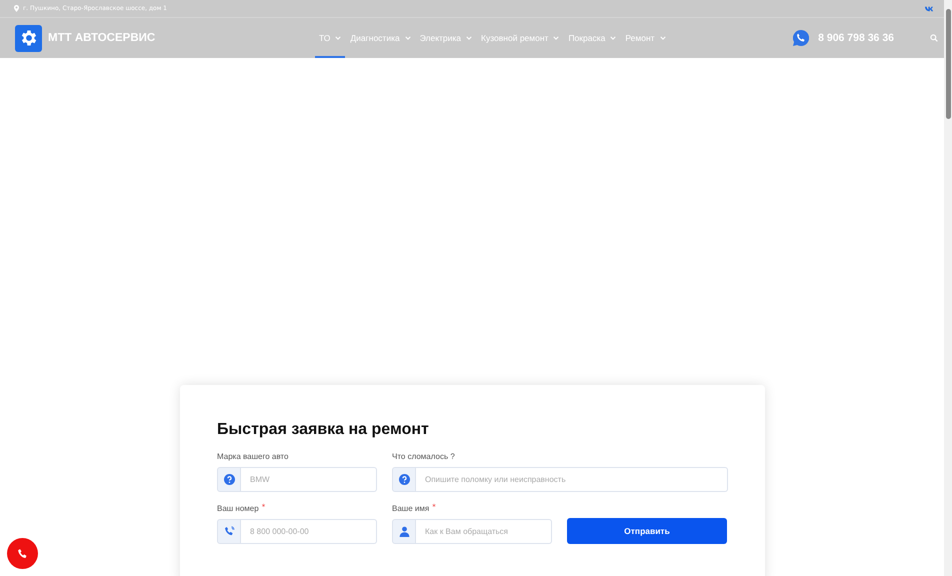 This screenshot has width=952, height=576. What do you see at coordinates (801, 38) in the screenshot?
I see `whatsapp-icon` at bounding box center [801, 38].